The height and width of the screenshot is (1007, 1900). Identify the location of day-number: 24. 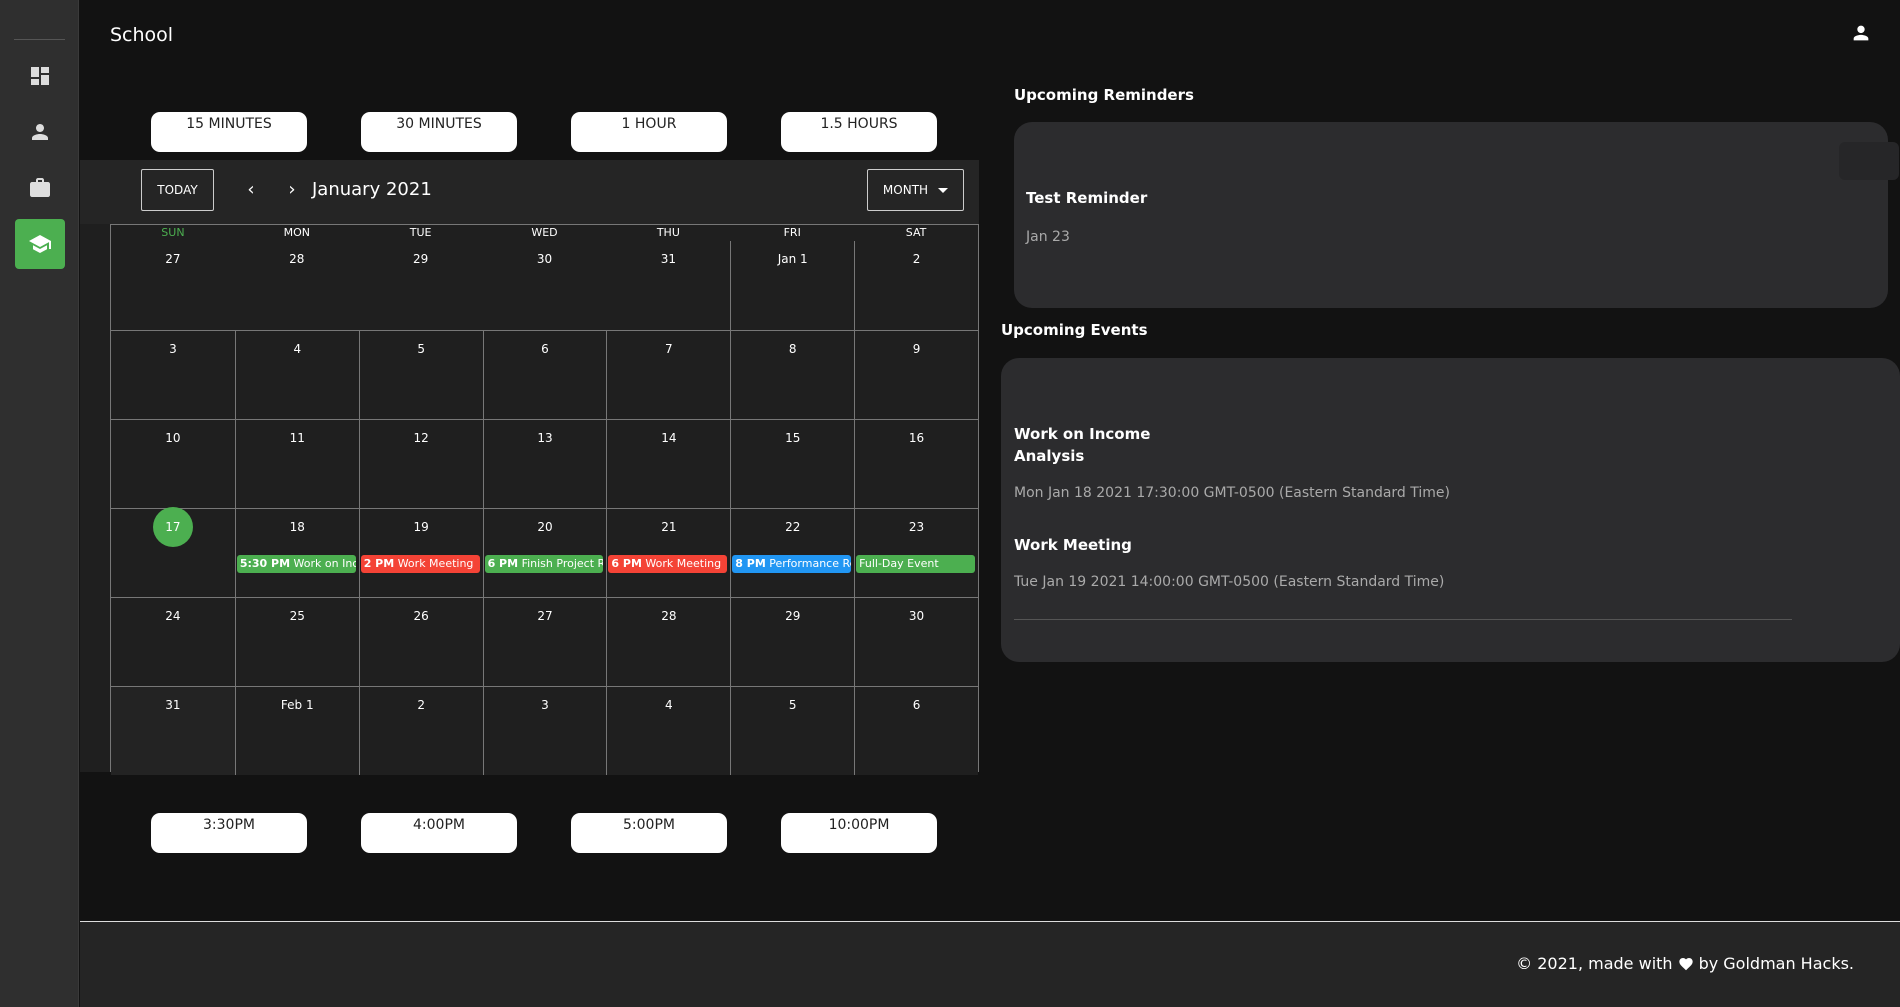
(173, 616).